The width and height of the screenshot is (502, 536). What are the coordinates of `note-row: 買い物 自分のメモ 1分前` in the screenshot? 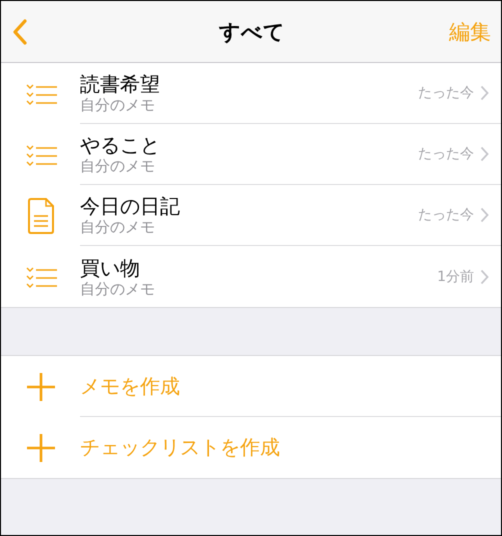 It's located at (251, 276).